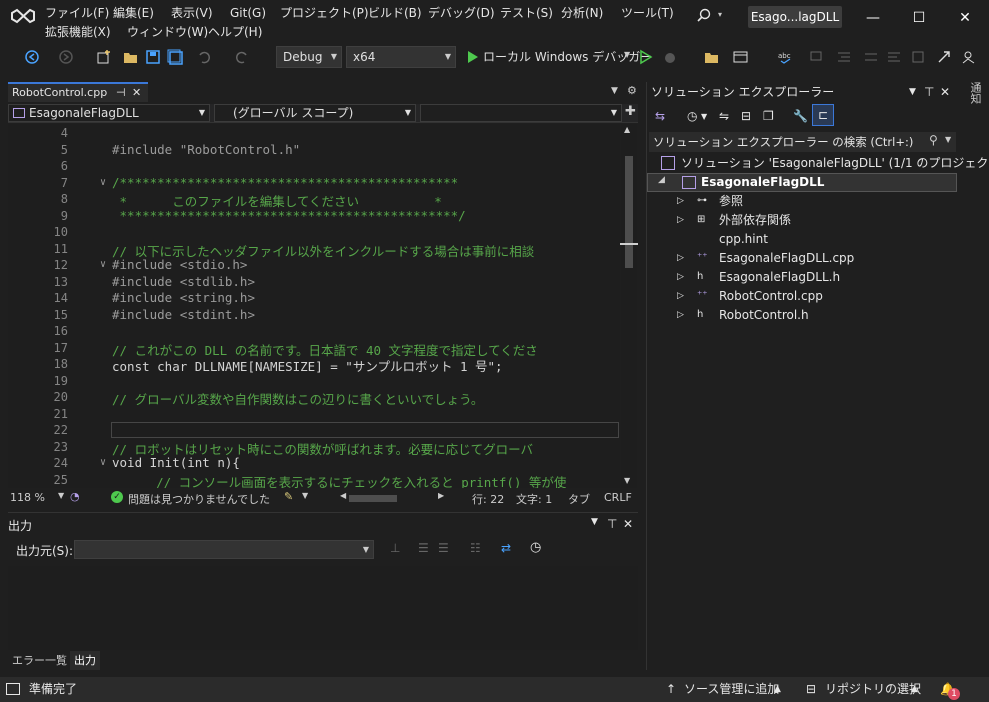 Image resolution: width=989 pixels, height=702 pixels. What do you see at coordinates (579, 499) in the screenshot?
I see `indent-indicator: タブ` at bounding box center [579, 499].